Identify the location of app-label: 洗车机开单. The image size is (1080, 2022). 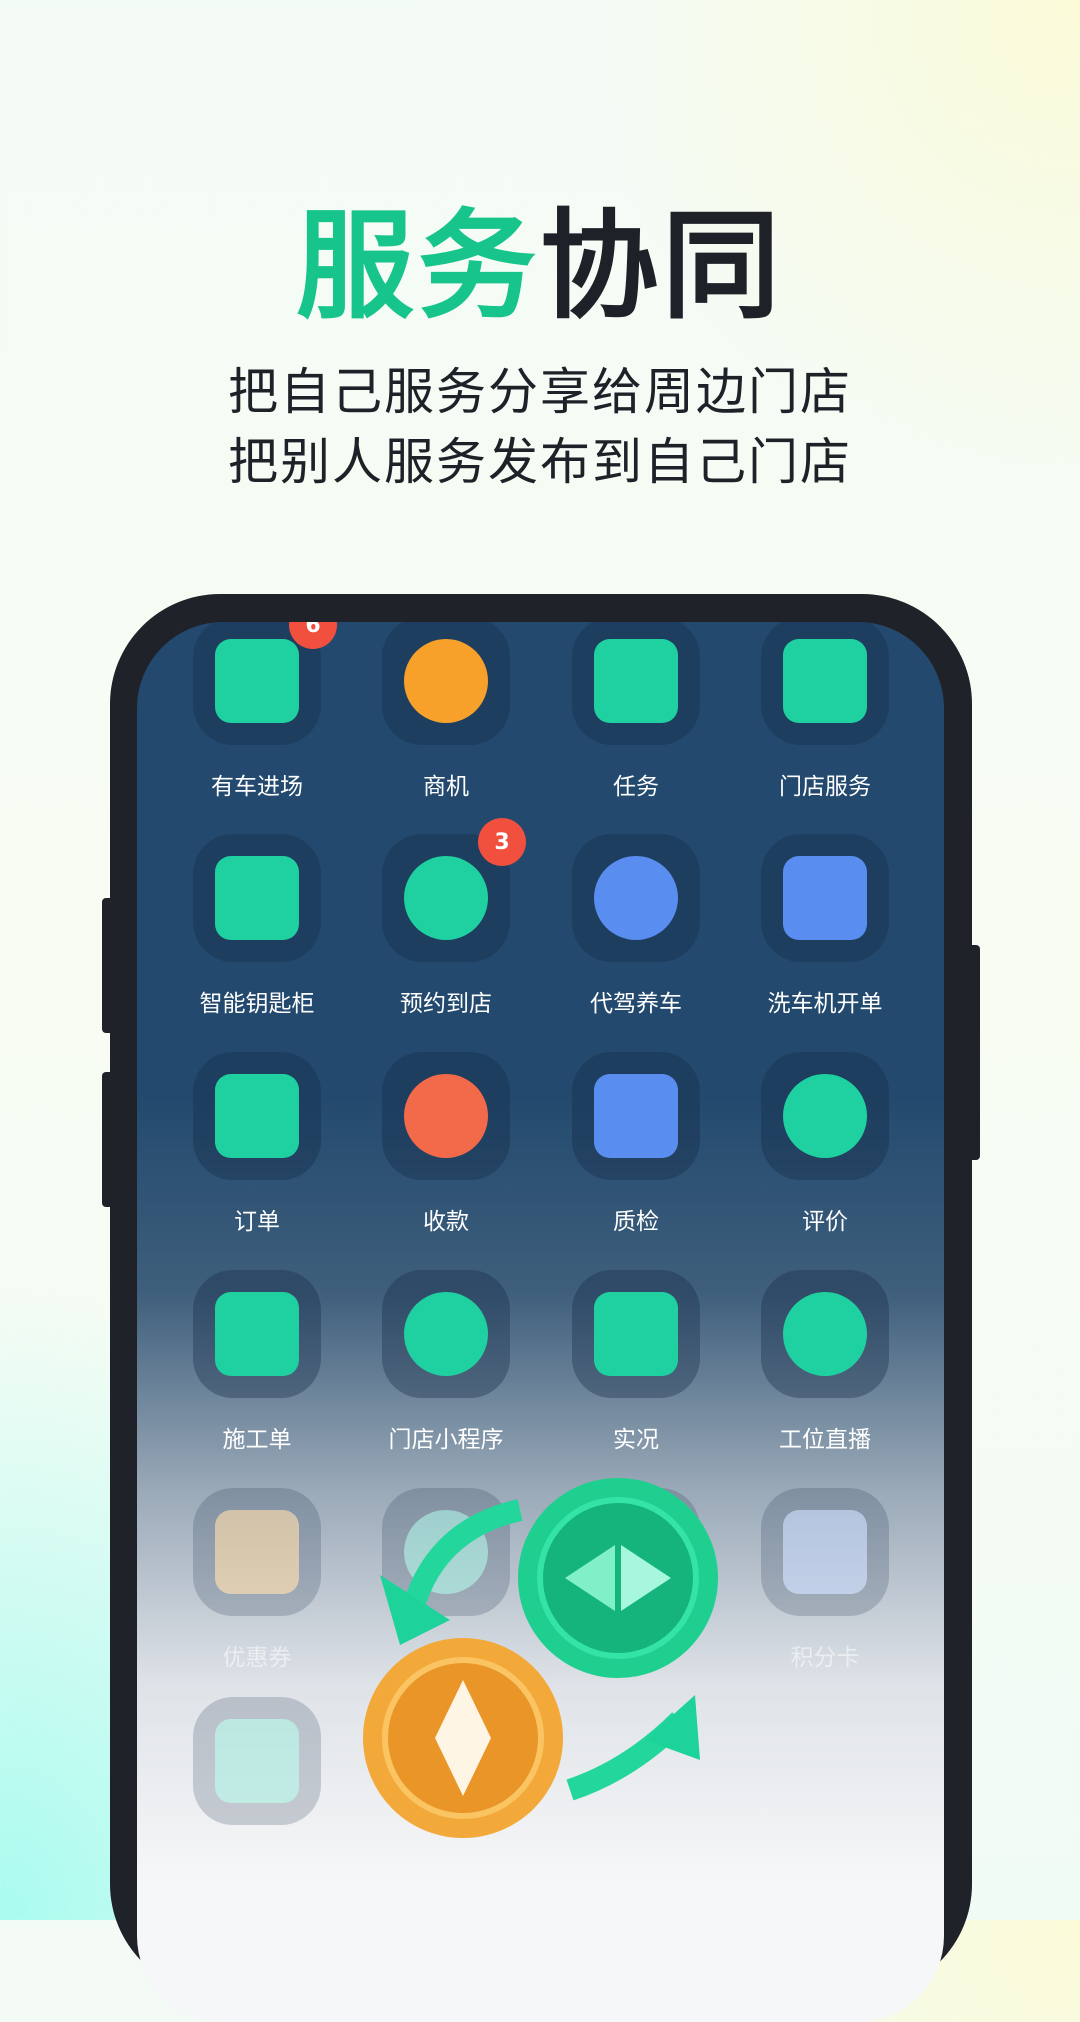
(825, 1004).